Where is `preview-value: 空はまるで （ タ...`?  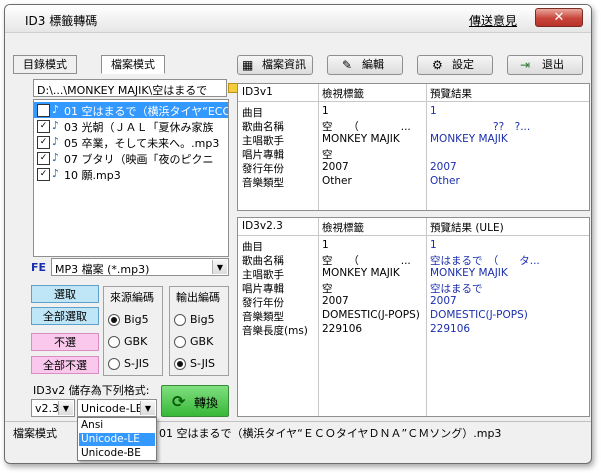
preview-value: 空はまるで （ タ... is located at coordinates (485, 261).